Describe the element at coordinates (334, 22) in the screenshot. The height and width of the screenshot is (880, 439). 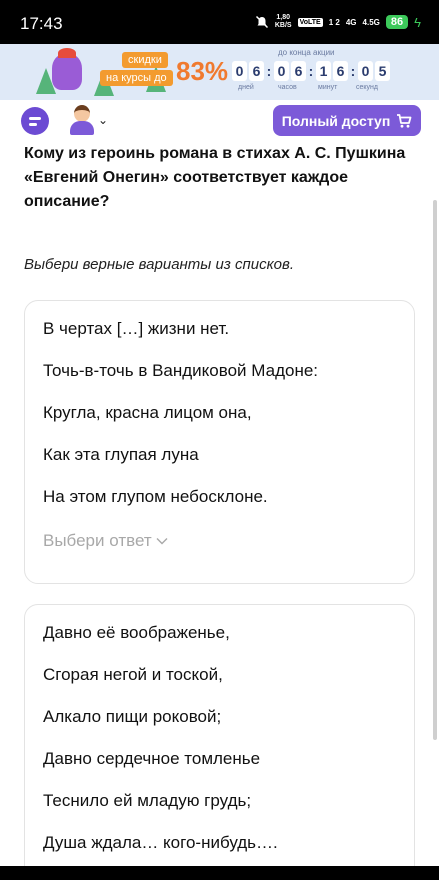
I see `sim-slots: 1 2` at that location.